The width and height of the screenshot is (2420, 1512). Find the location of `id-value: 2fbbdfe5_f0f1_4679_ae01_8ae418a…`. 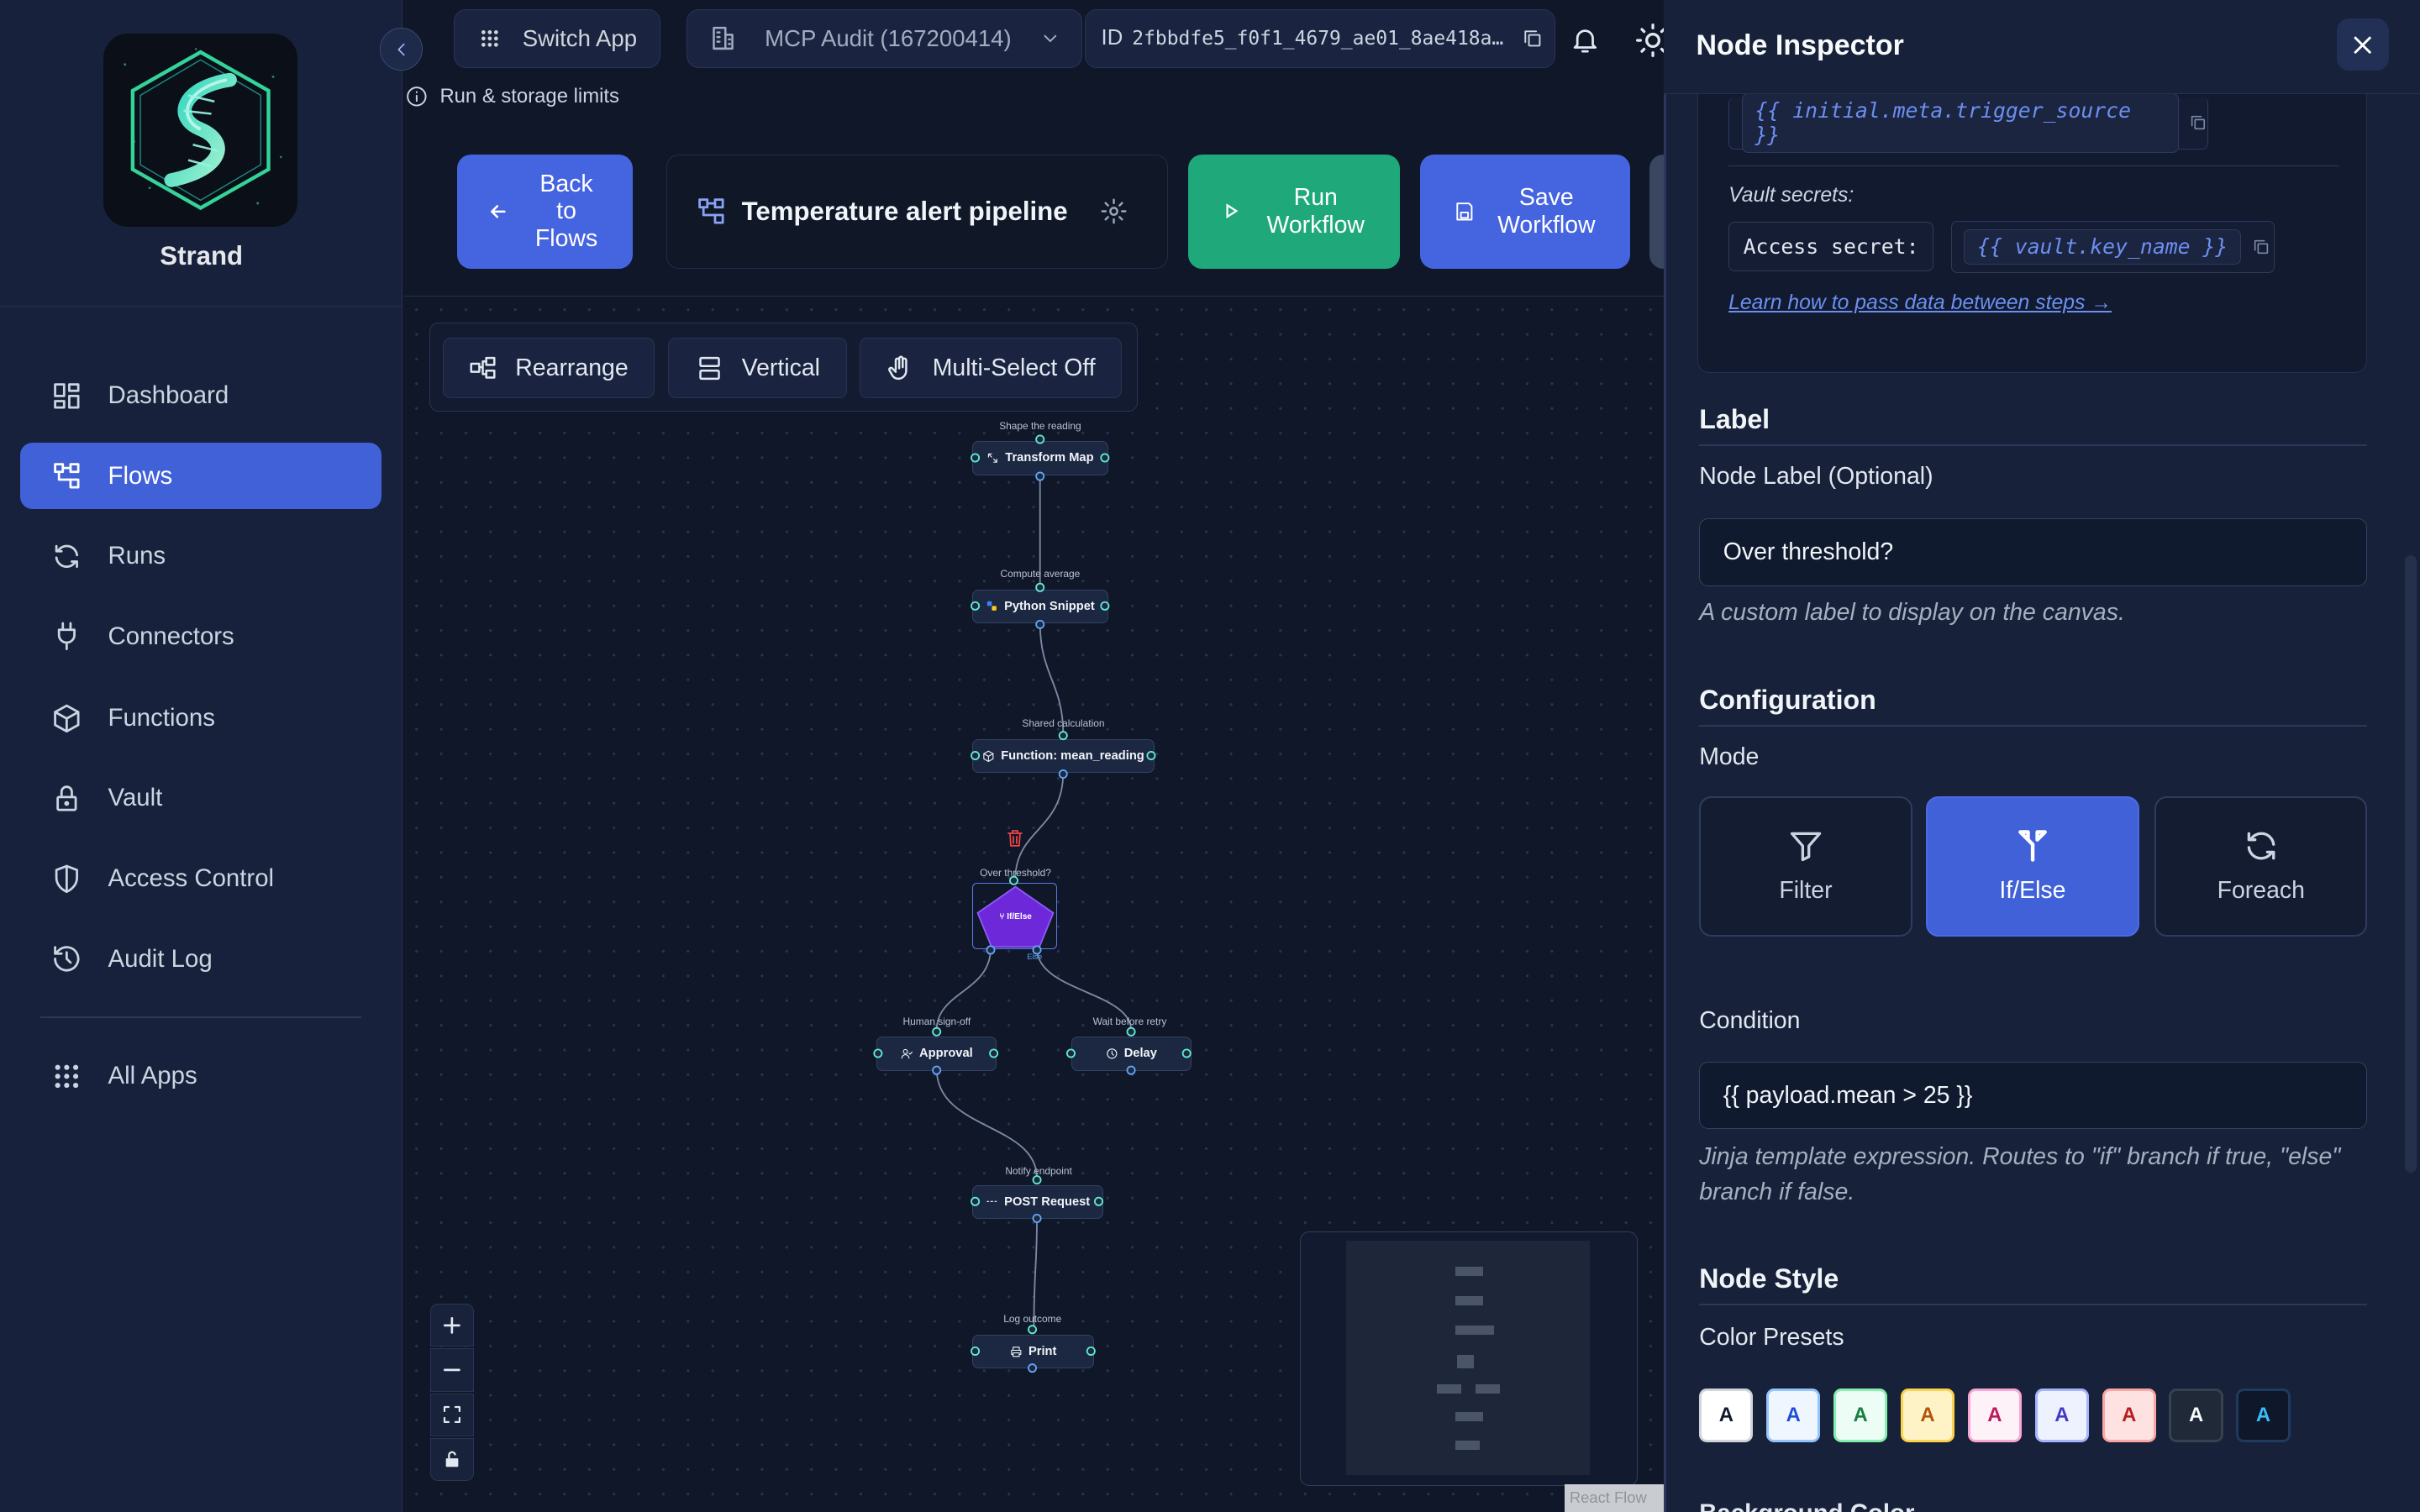

id-value: 2fbbdfe5_f0f1_4679_ae01_8ae418a… is located at coordinates (1318, 38).